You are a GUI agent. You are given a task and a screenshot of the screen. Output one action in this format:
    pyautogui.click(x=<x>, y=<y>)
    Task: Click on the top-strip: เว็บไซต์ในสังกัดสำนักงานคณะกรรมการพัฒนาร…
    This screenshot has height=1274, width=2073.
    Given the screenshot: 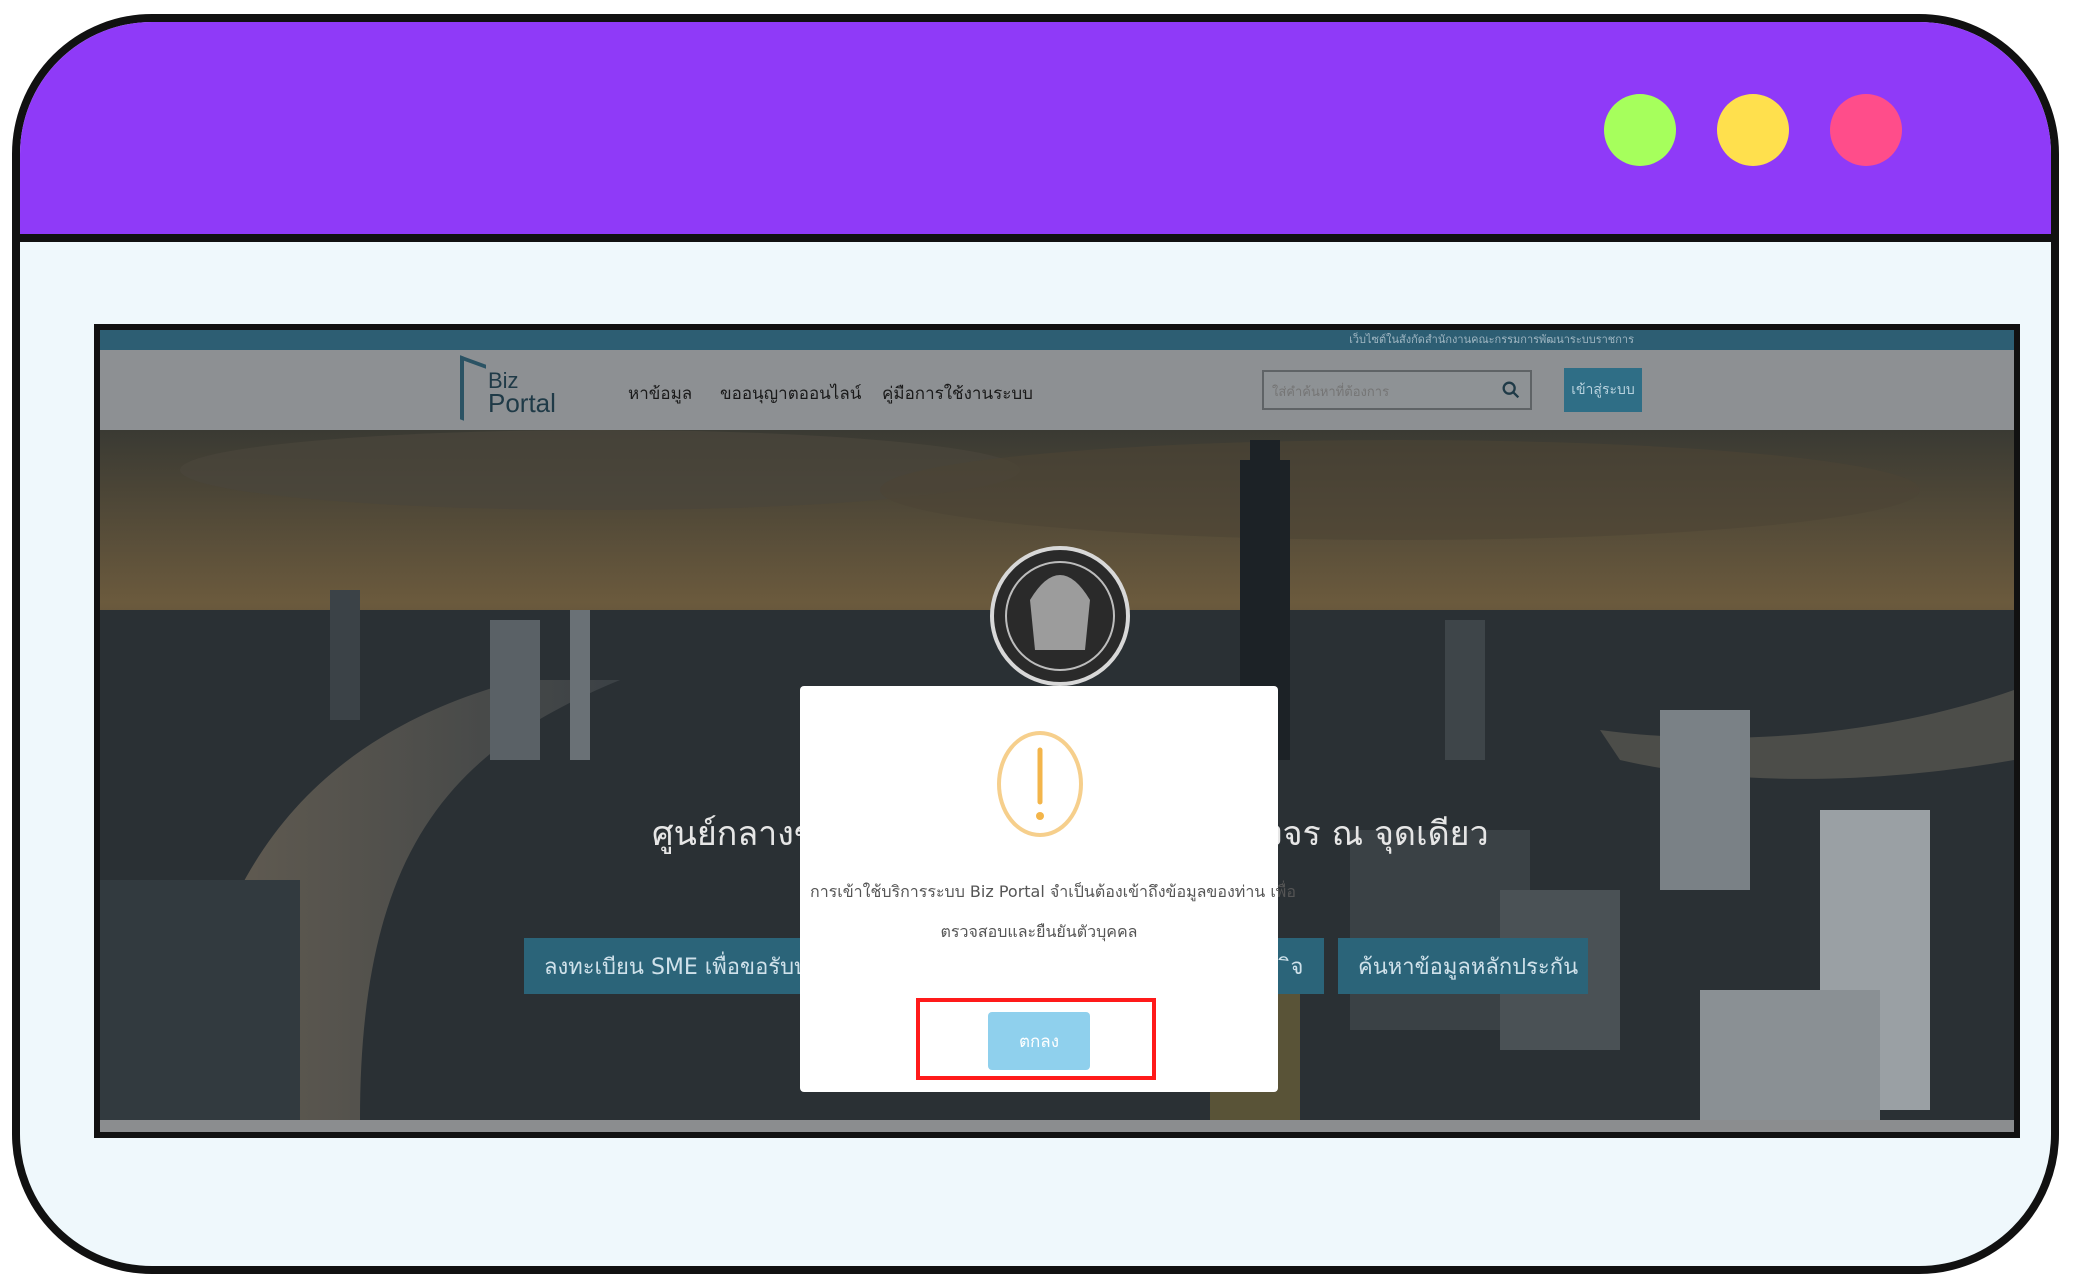 What is the action you would take?
    pyautogui.click(x=1057, y=340)
    